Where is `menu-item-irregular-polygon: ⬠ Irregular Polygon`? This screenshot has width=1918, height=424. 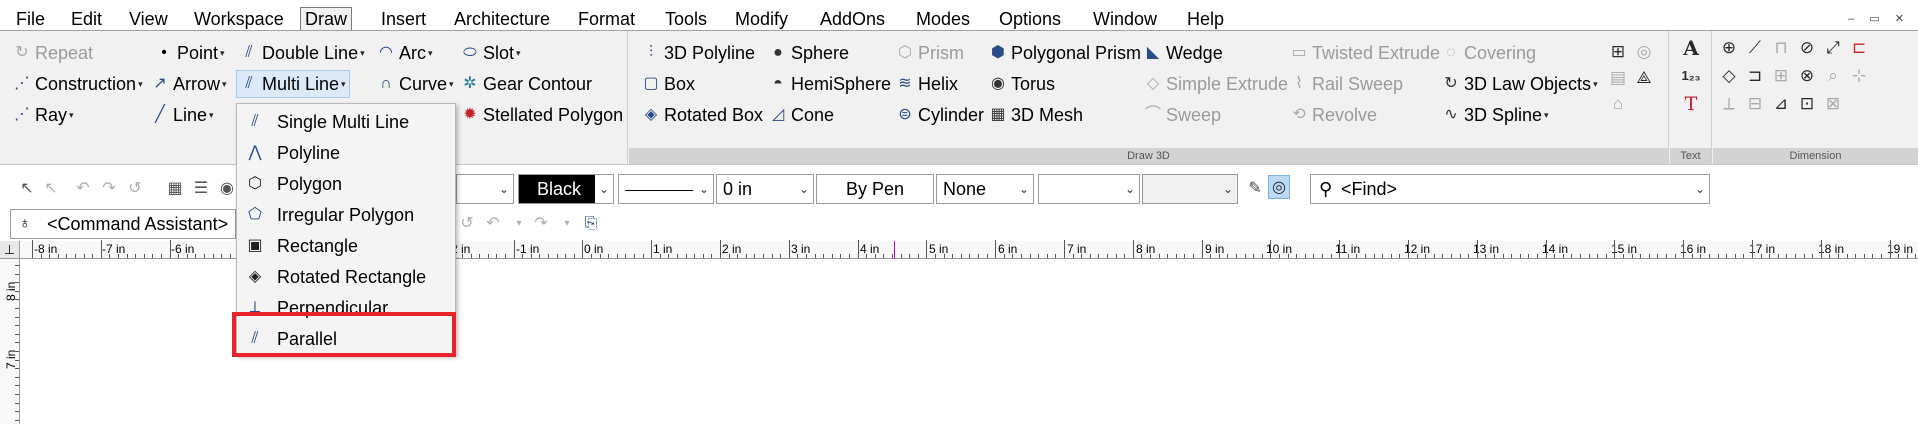 menu-item-irregular-polygon: ⬠ Irregular Polygon is located at coordinates (346, 215).